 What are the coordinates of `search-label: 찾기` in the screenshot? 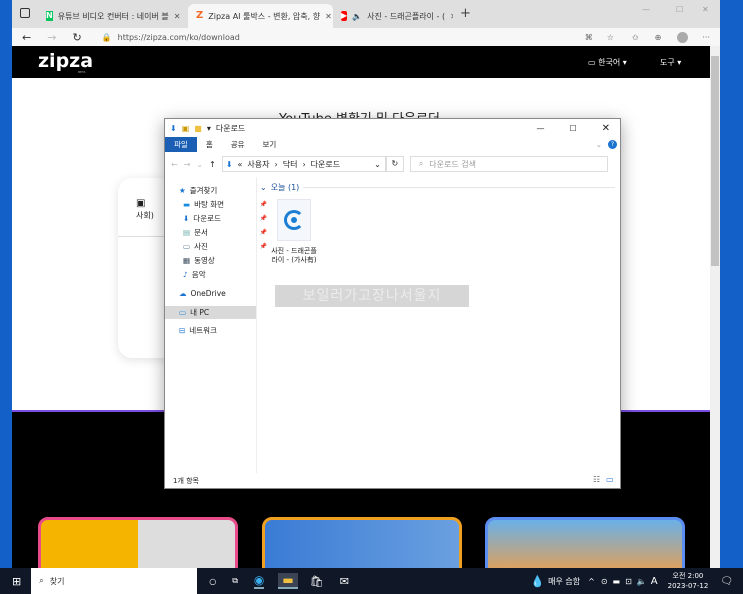 It's located at (57, 581).